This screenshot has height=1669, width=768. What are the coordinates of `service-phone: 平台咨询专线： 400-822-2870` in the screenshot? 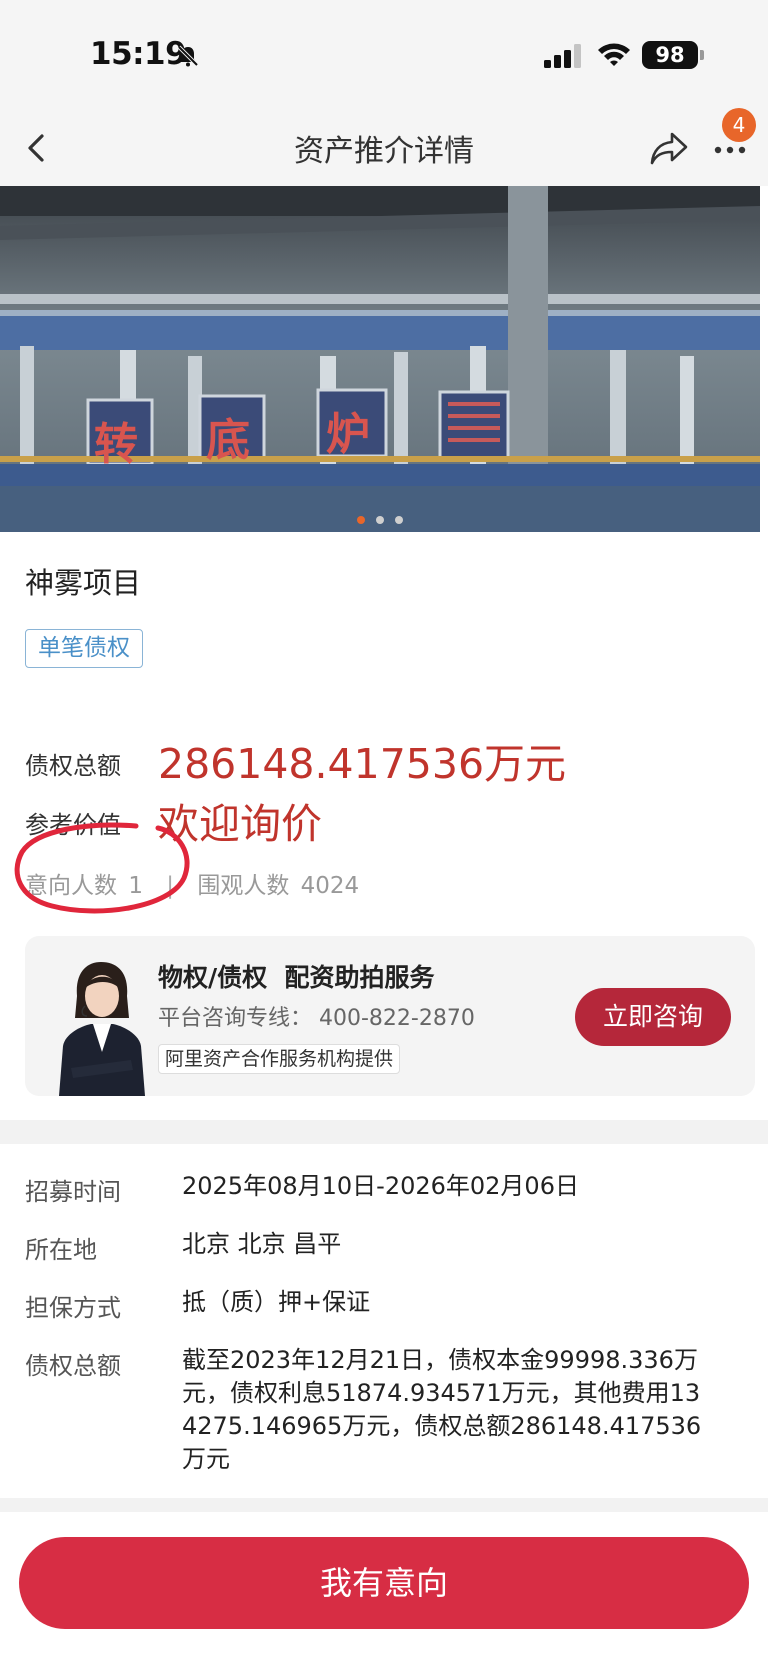 It's located at (316, 1016).